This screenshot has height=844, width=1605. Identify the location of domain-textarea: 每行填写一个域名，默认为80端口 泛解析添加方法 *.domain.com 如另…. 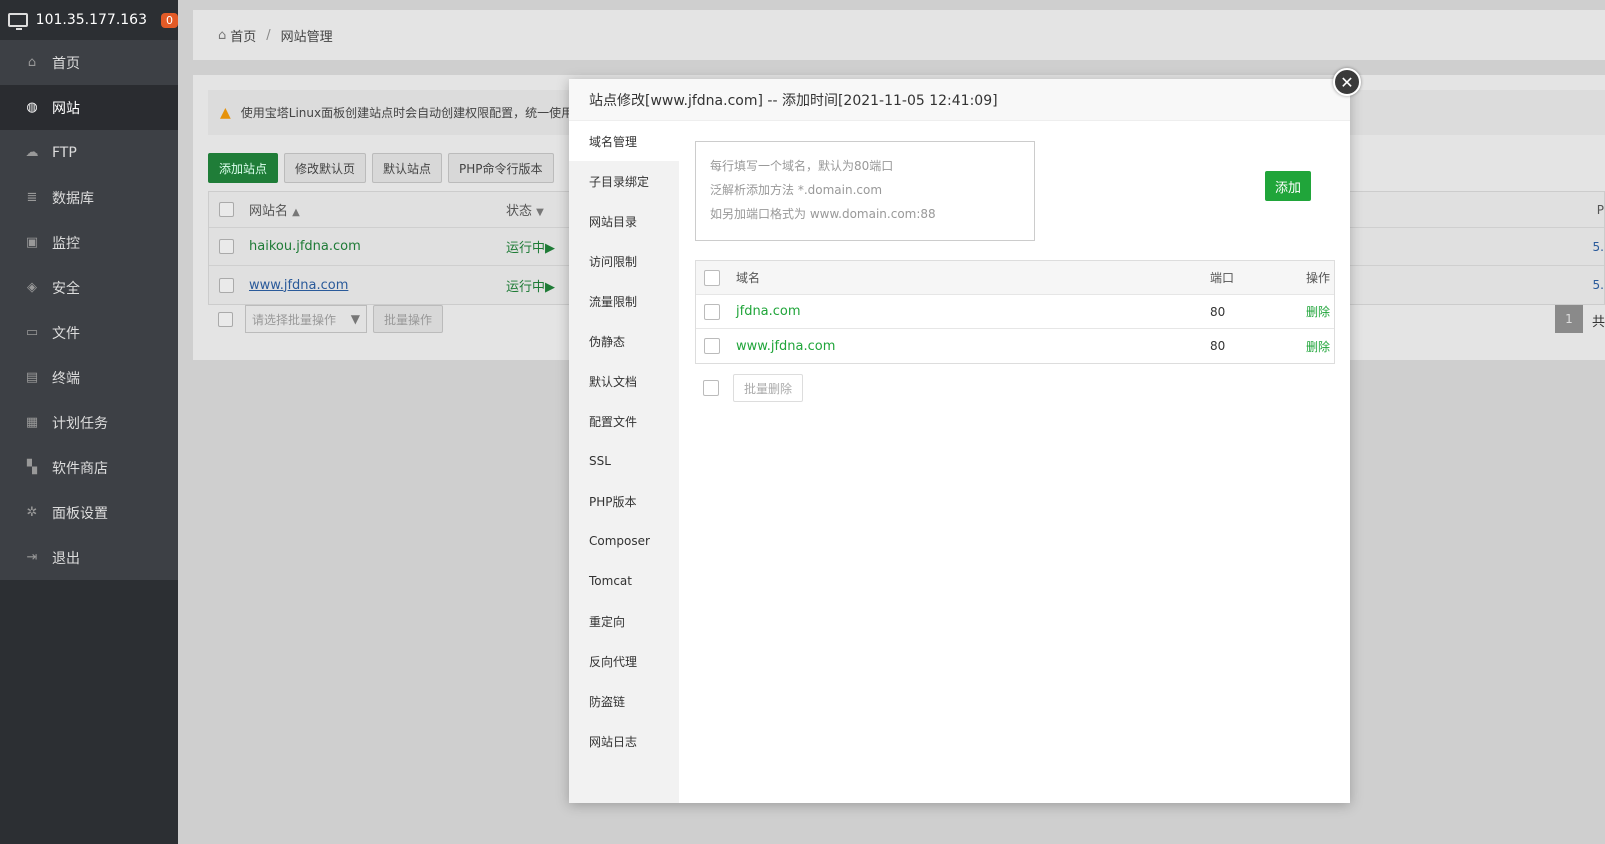
(865, 191).